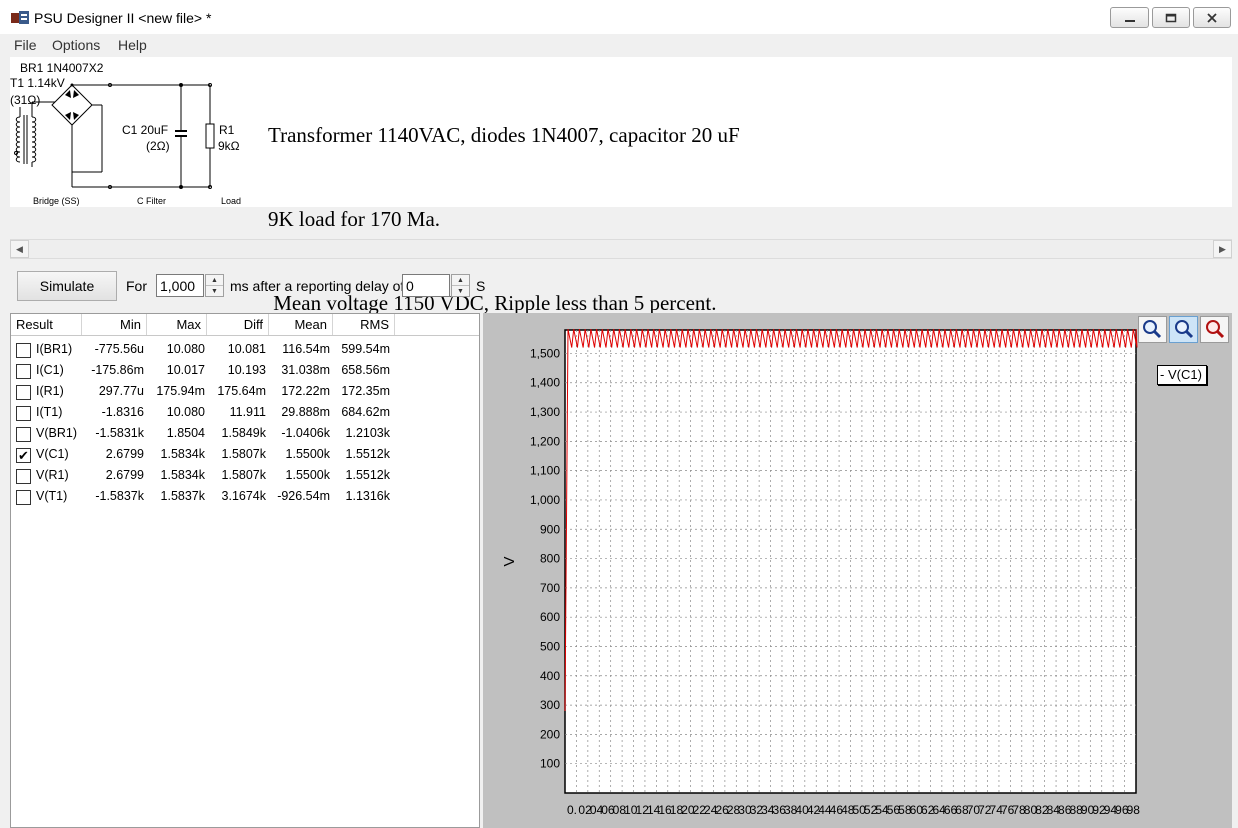 This screenshot has width=1238, height=828. What do you see at coordinates (145, 130) in the screenshot?
I see `capacitor-label: C1 20uF` at bounding box center [145, 130].